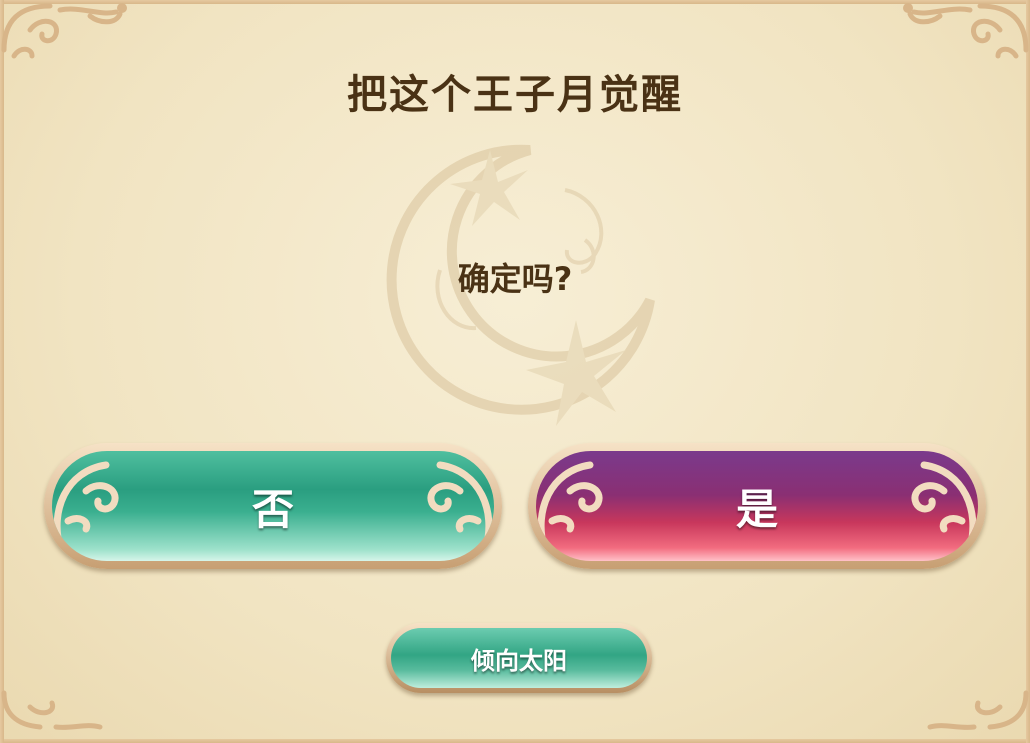 This screenshot has width=1030, height=743. What do you see at coordinates (515, 95) in the screenshot?
I see `dialog-title: 把这个王子月觉醒` at bounding box center [515, 95].